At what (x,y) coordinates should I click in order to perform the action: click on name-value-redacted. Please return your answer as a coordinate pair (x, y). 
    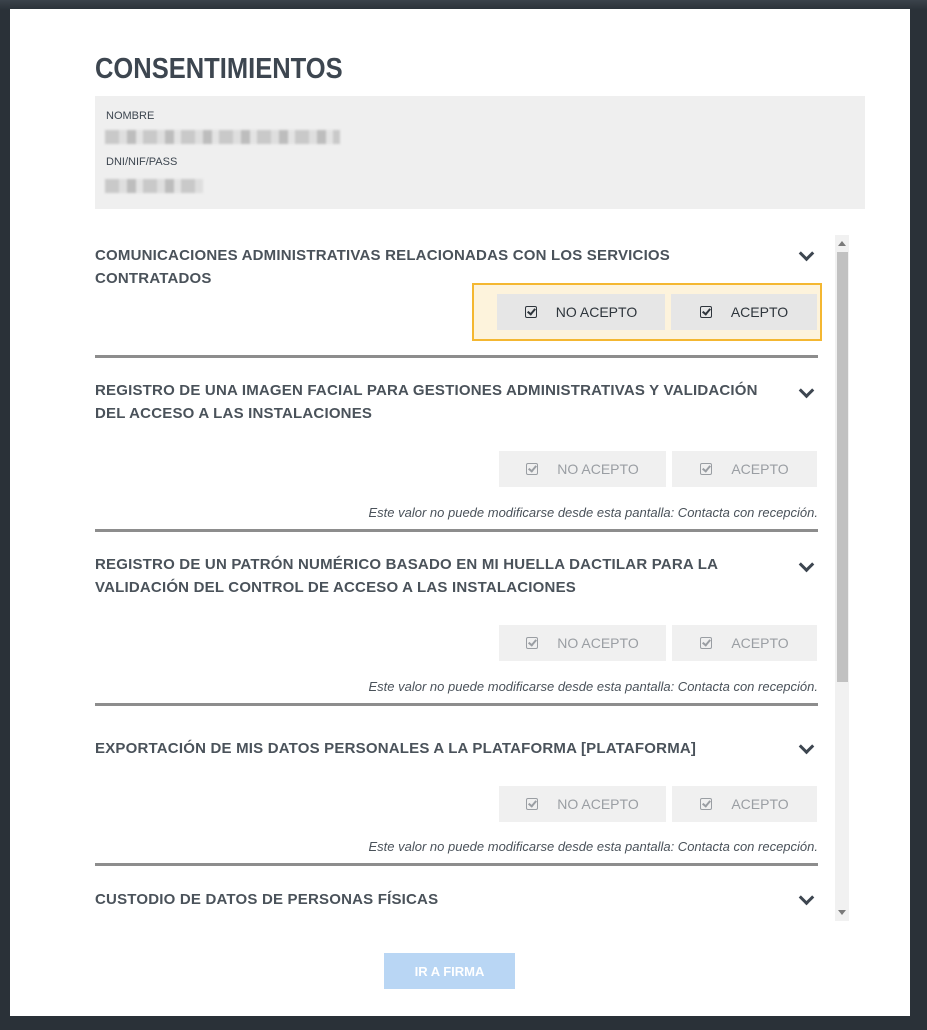
    Looking at the image, I should click on (222, 137).